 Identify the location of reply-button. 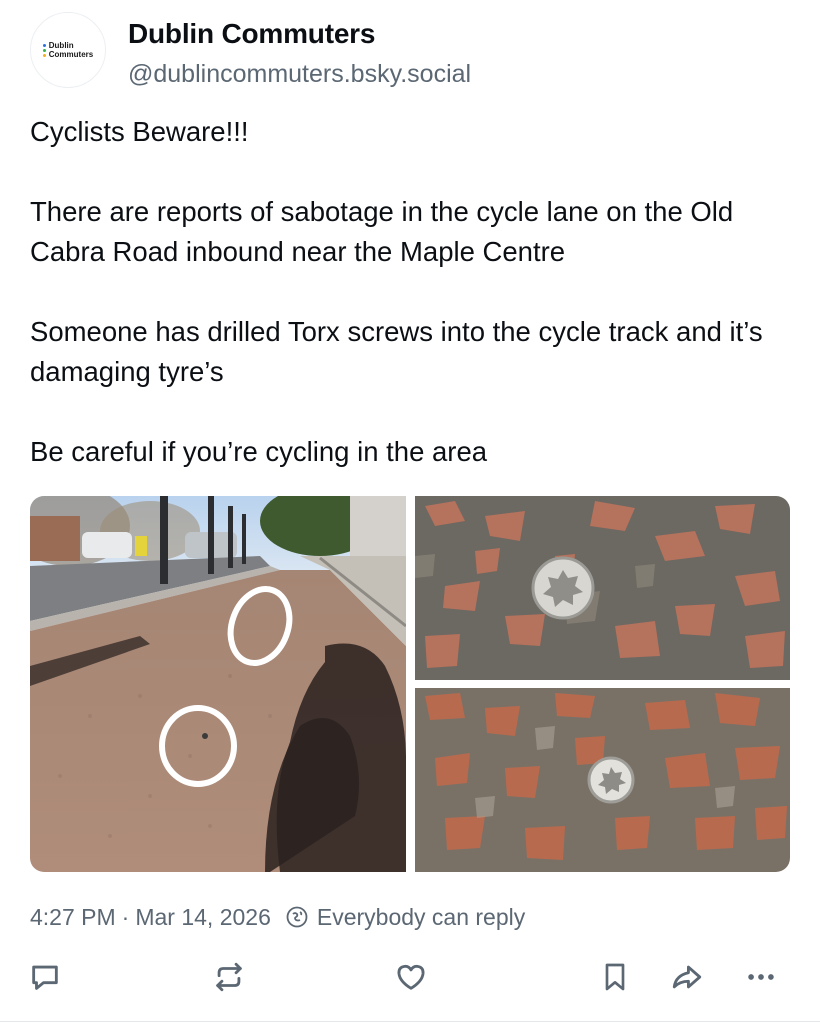
(45, 977).